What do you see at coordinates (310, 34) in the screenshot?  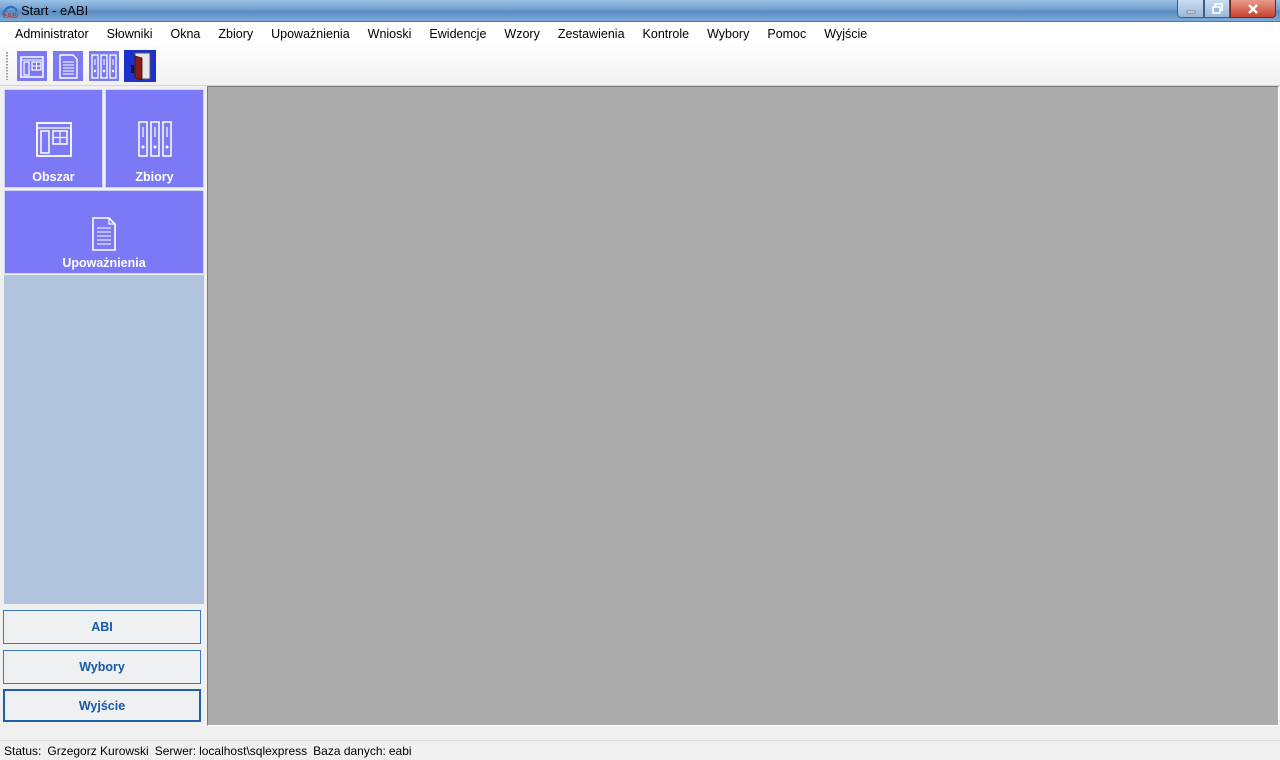 I see `menu-upowaznienia: Upoważnienia` at bounding box center [310, 34].